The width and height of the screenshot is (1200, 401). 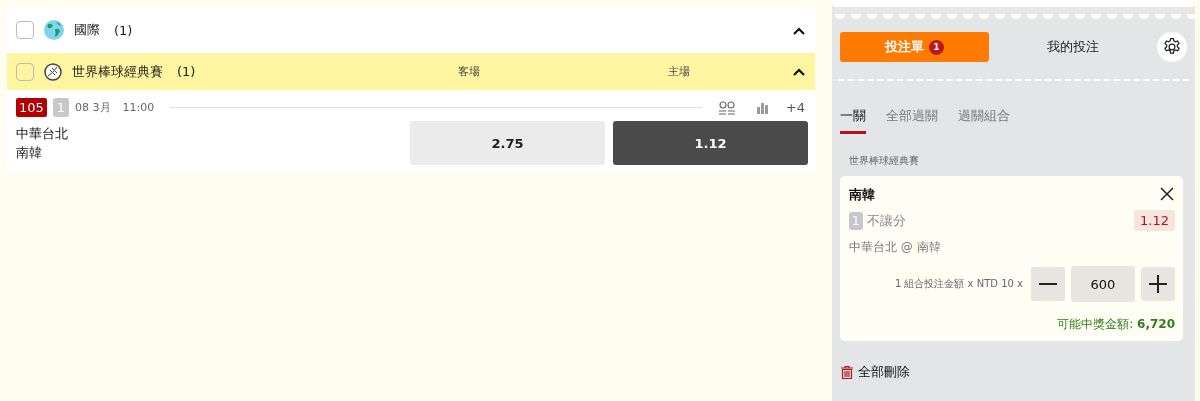 I want to click on mode-tab: 全部過關, so click(x=912, y=120).